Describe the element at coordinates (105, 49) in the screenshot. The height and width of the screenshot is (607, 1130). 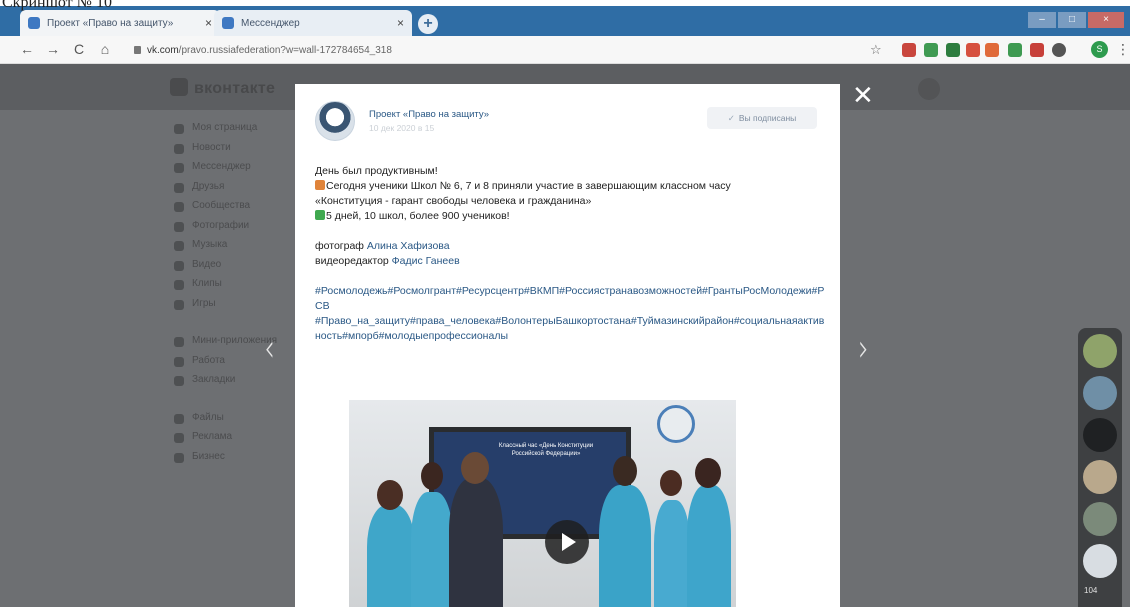
I see `home-button: ⌂` at that location.